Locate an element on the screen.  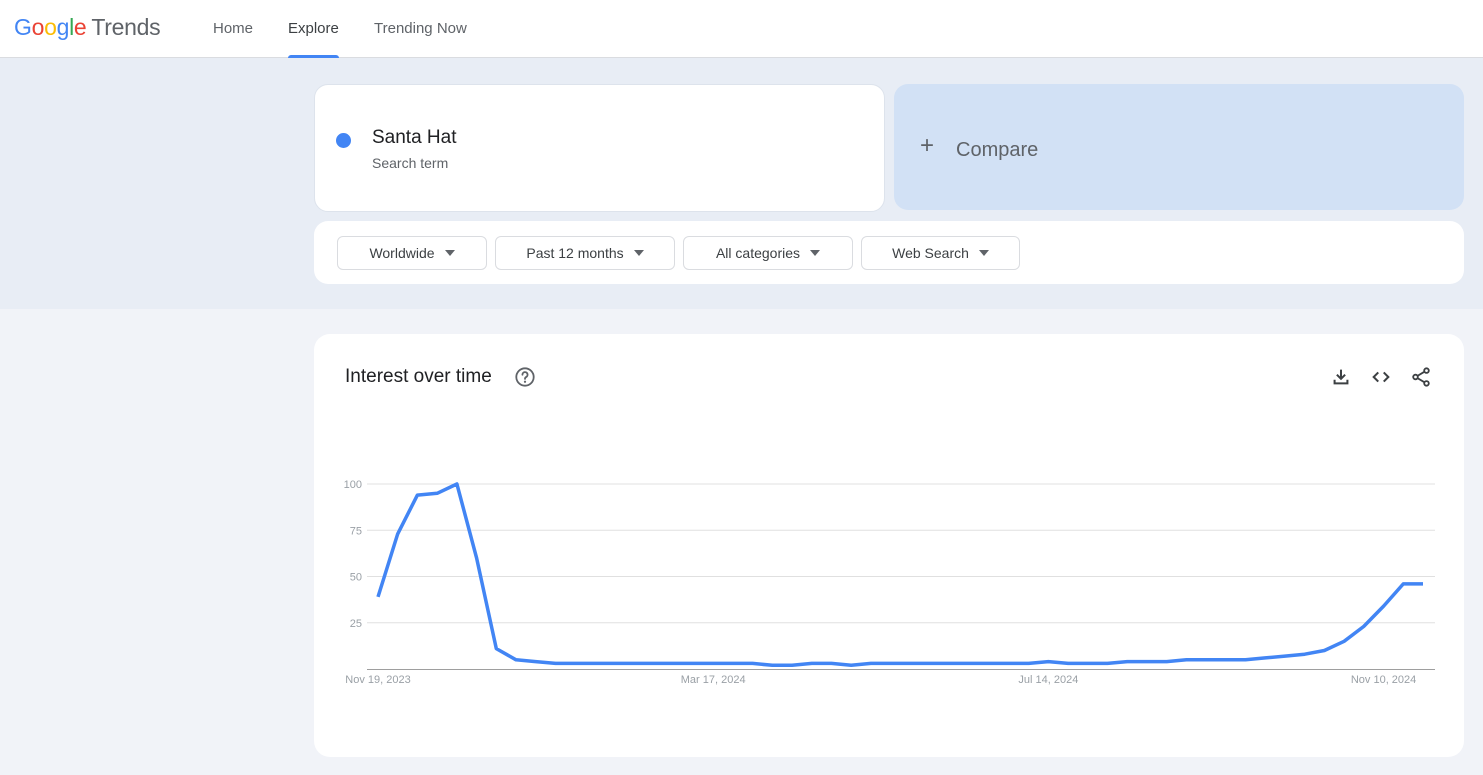
series-color-dot is located at coordinates (343, 140).